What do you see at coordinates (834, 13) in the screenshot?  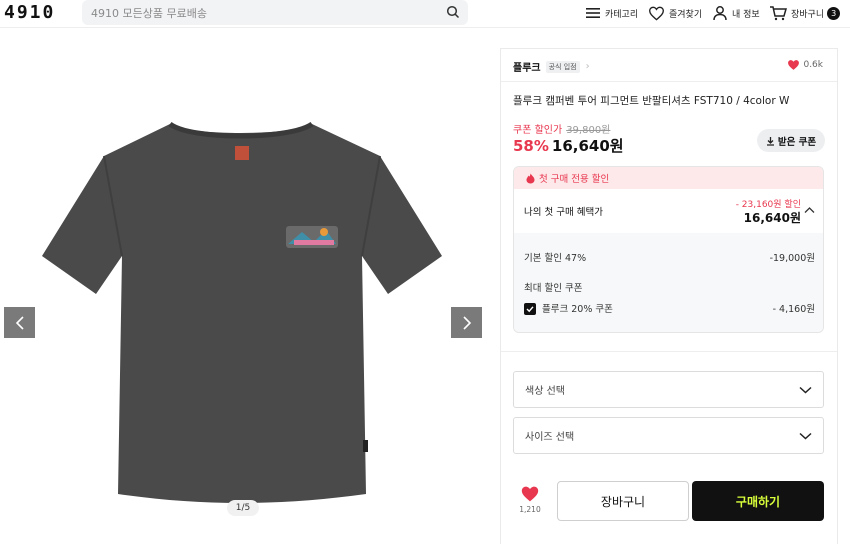 I see `cart-count-badge: 3` at bounding box center [834, 13].